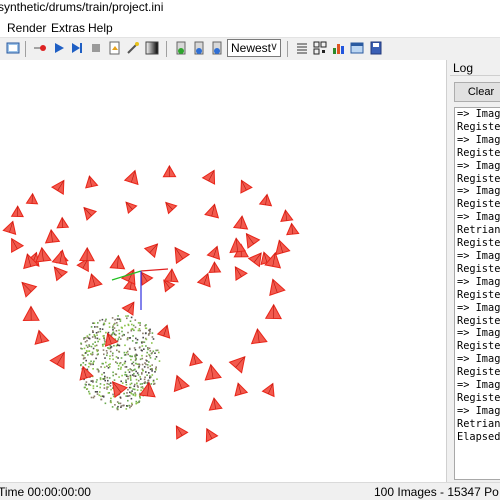 Image resolution: width=500 pixels, height=500 pixels. Describe the element at coordinates (59, 48) in the screenshot. I see `play-icon` at that location.